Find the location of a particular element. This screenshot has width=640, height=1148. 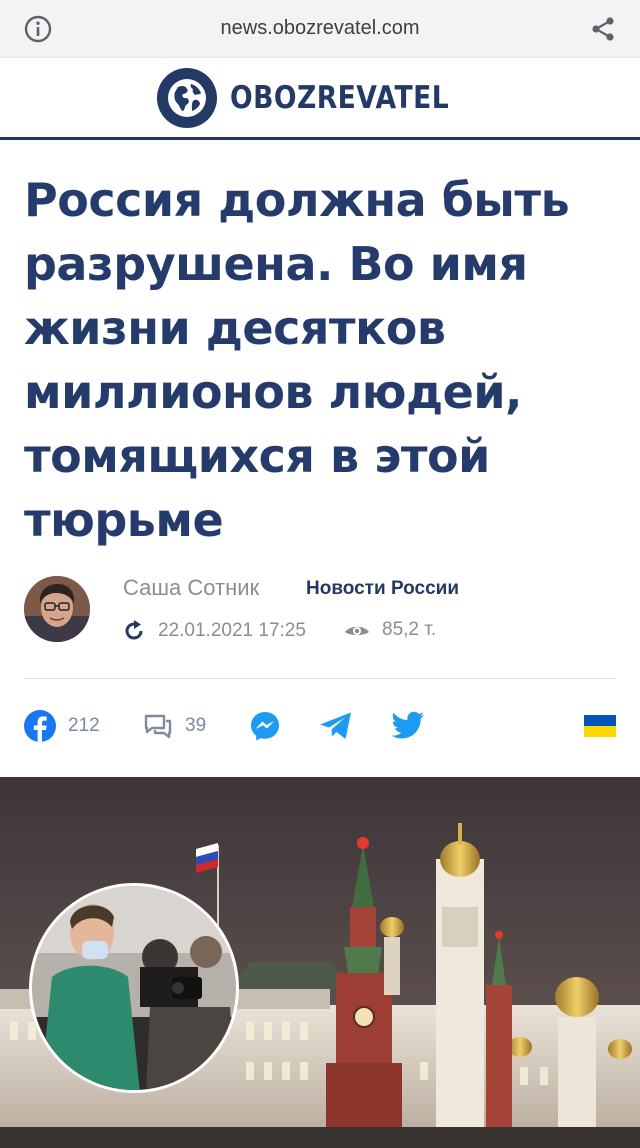

twitter-share-button is located at coordinates (408, 726).